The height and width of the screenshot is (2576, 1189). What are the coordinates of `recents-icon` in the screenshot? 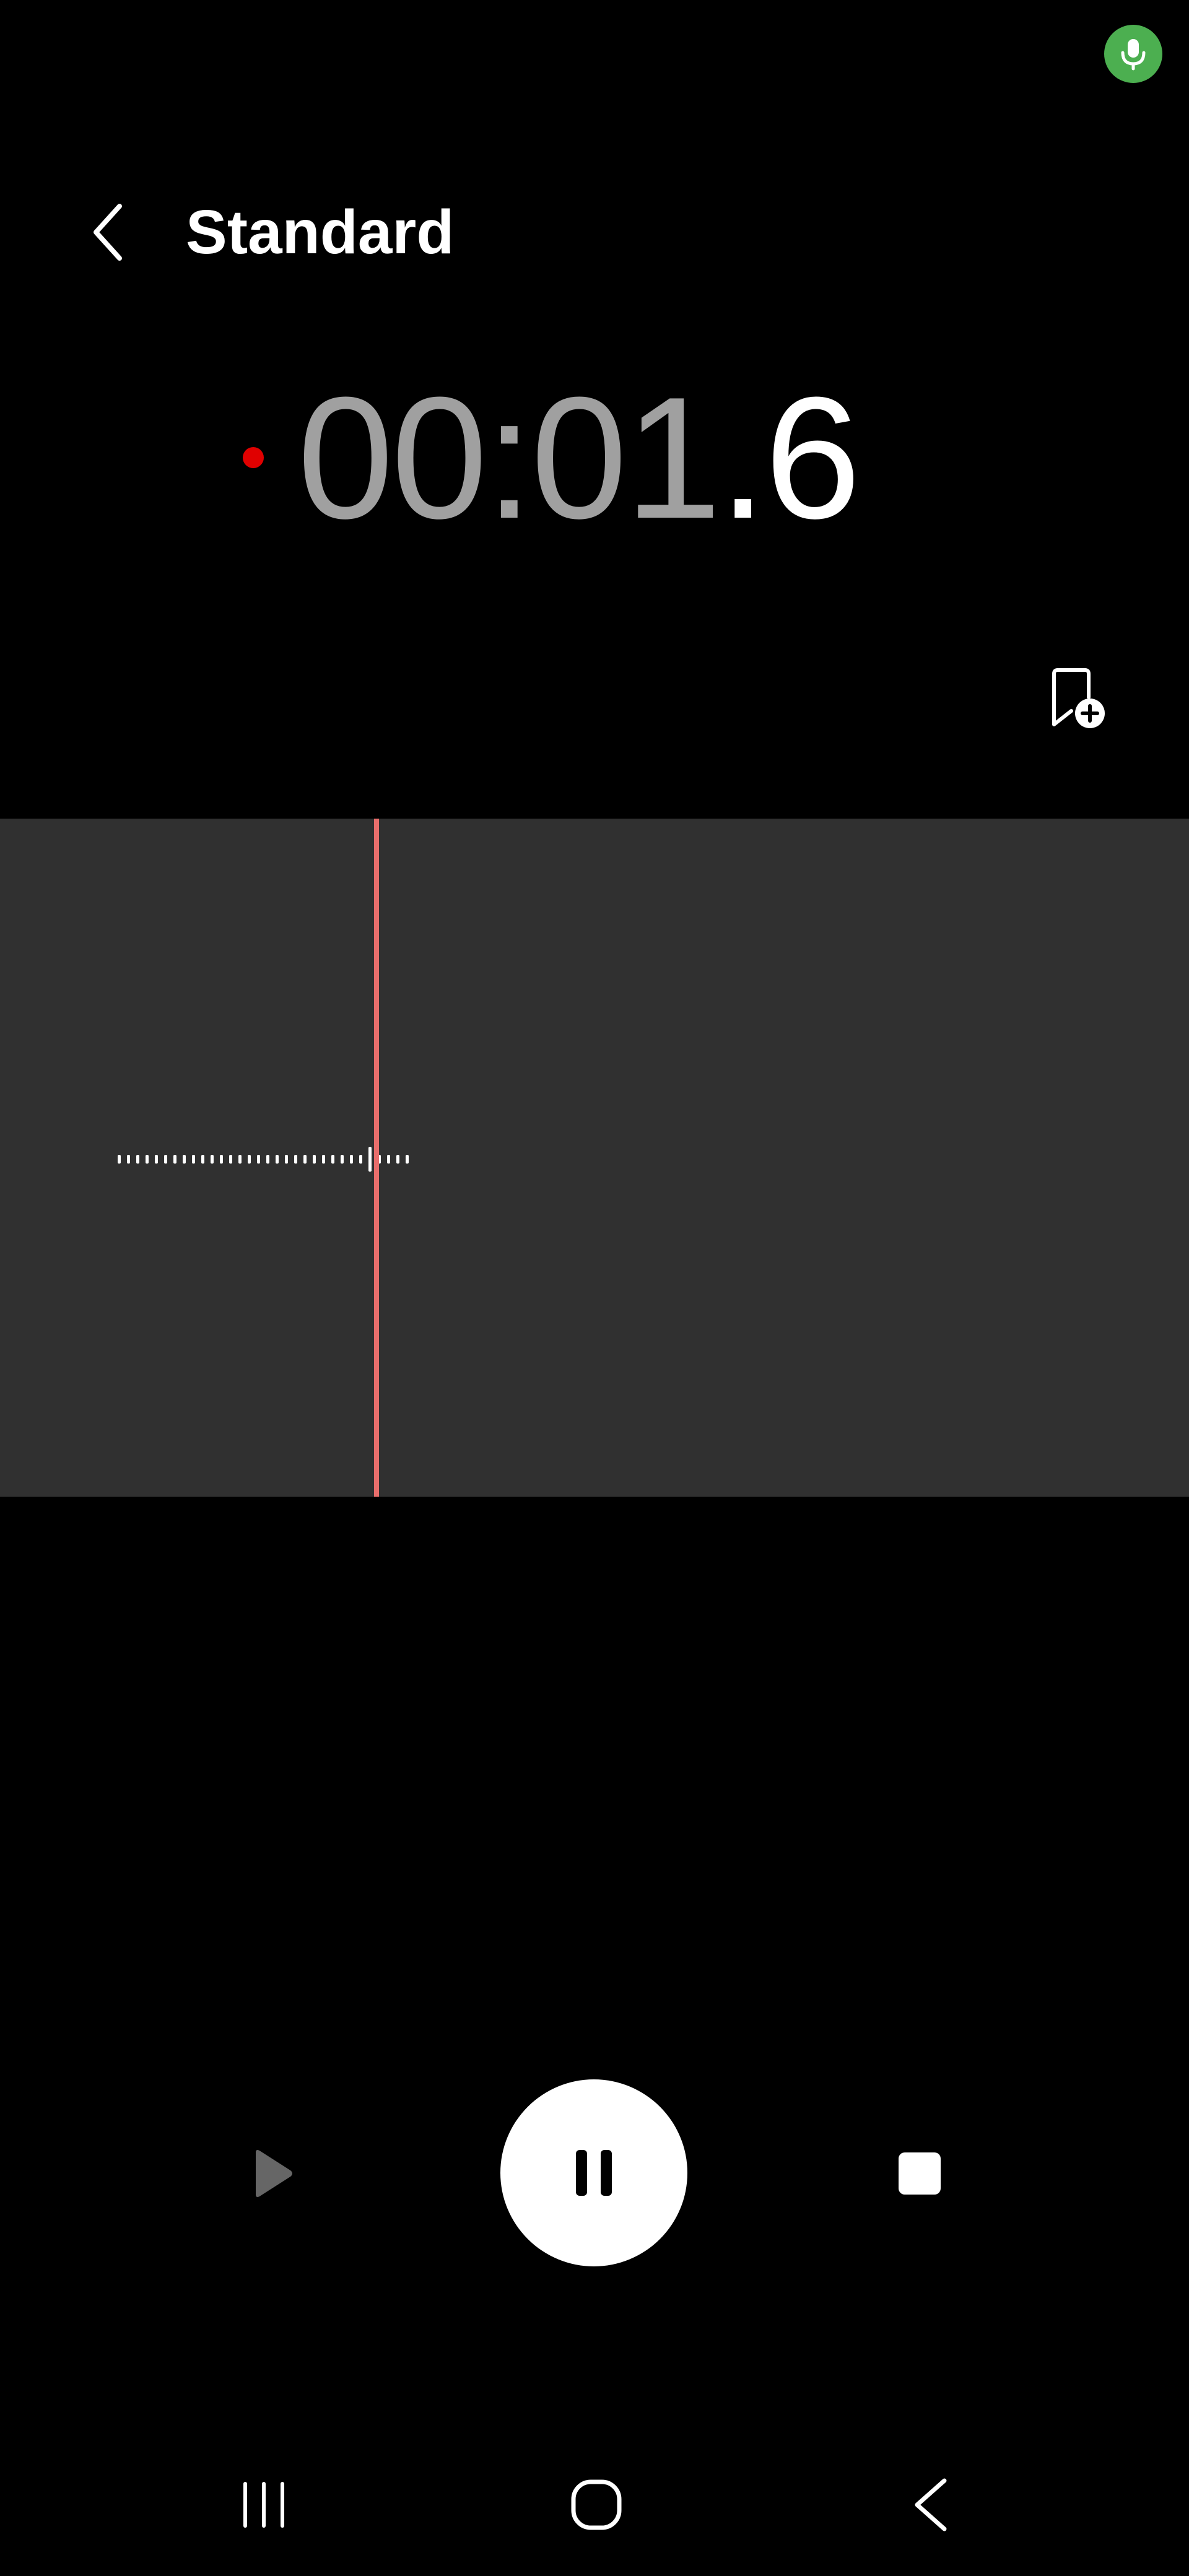 It's located at (263, 2505).